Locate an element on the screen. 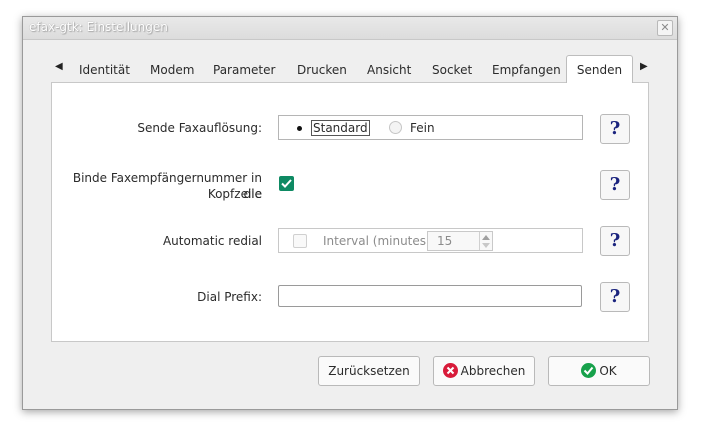 This screenshot has width=710, height=435. spin-up-icon is located at coordinates (486, 237).